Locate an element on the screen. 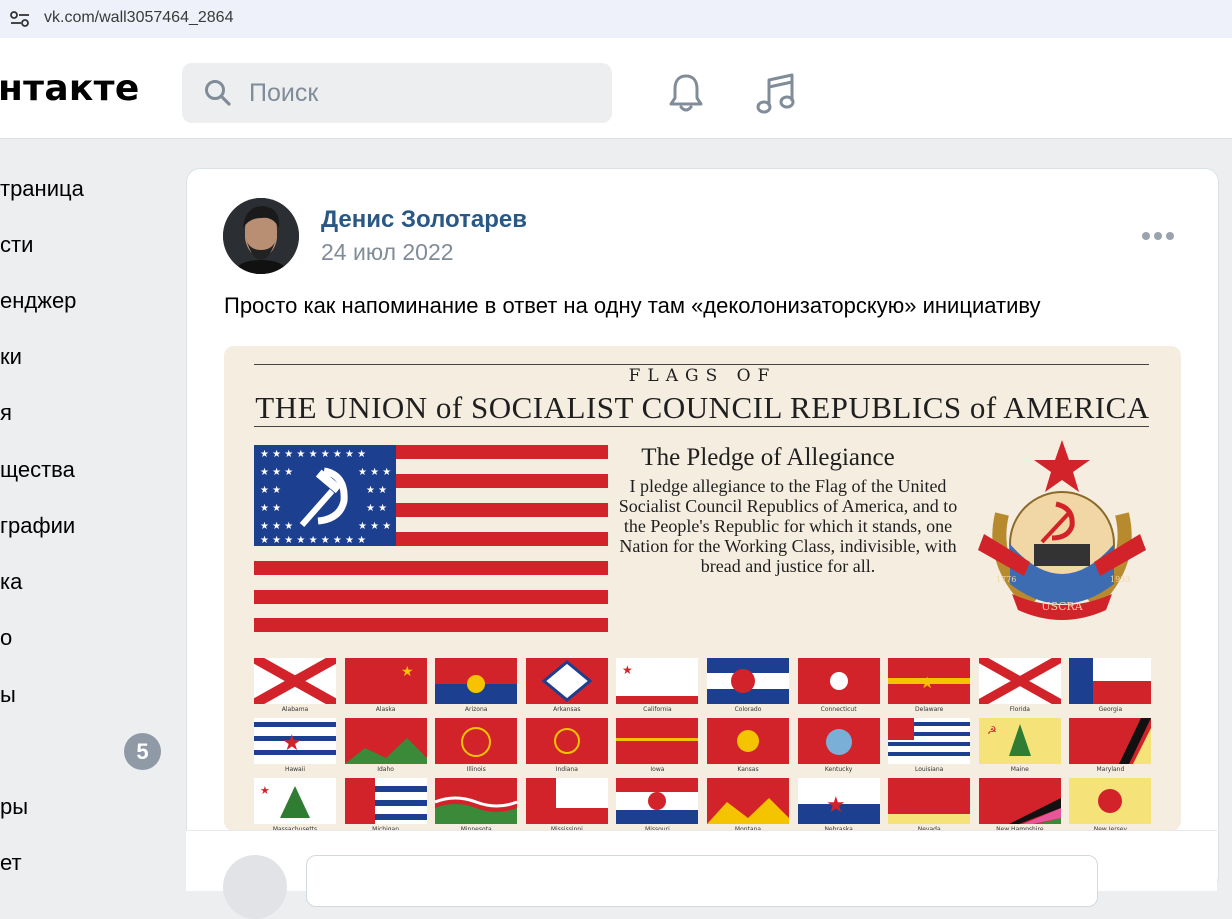 Image resolution: width=1232 pixels, height=919 pixels. menu-item-calls: ки is located at coordinates (11, 357).